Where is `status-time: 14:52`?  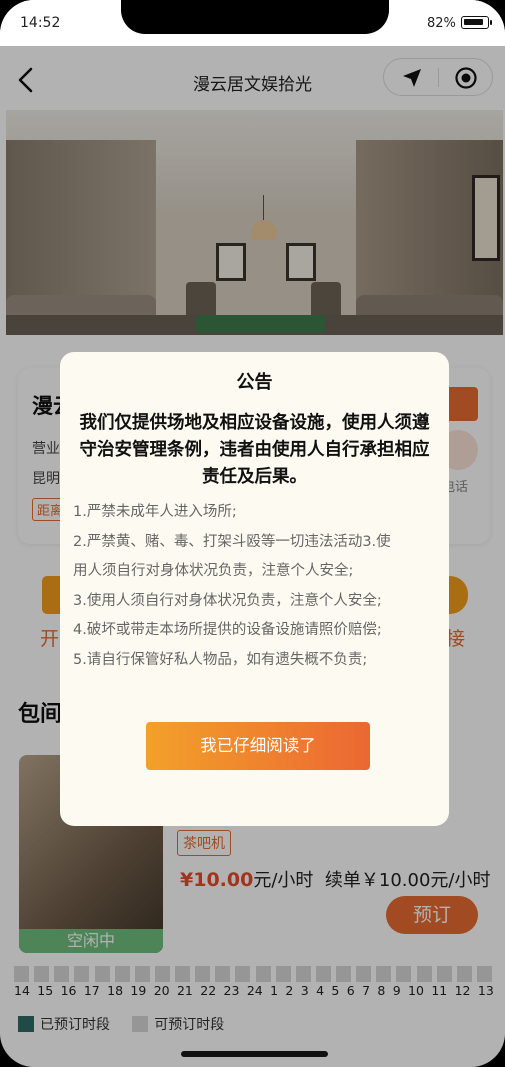 status-time: 14:52 is located at coordinates (40, 23).